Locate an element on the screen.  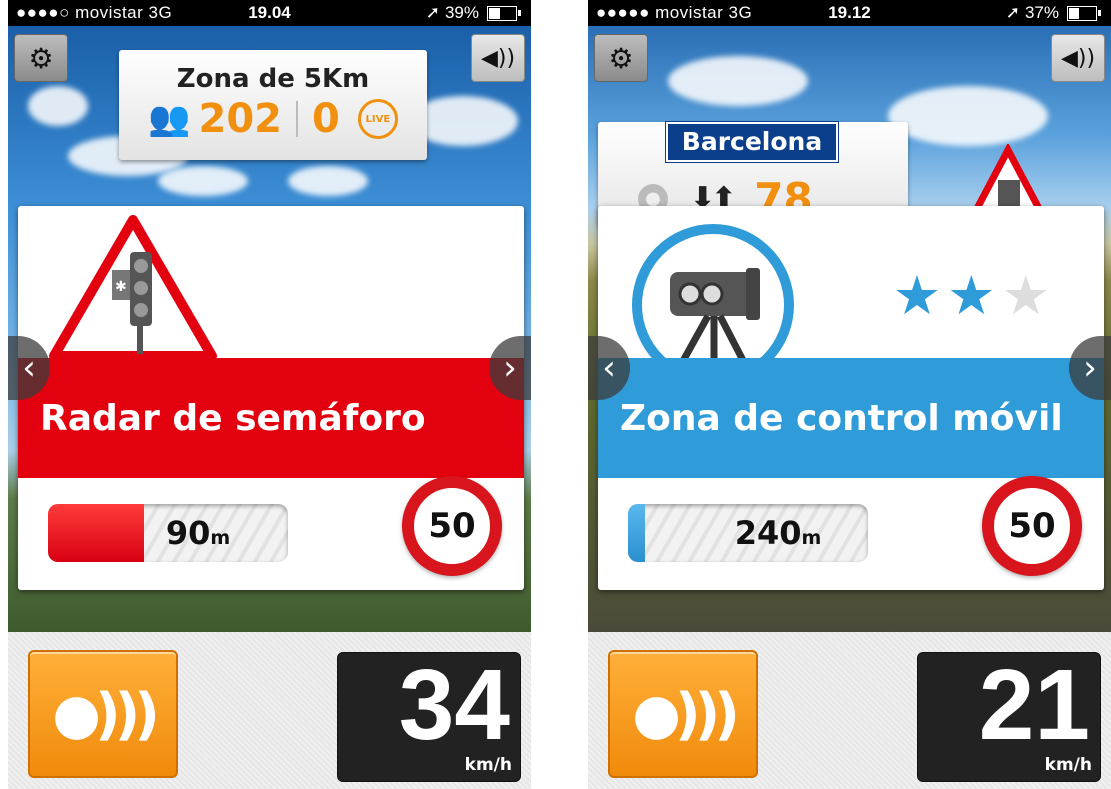
distance-bar: 240m is located at coordinates (748, 533).